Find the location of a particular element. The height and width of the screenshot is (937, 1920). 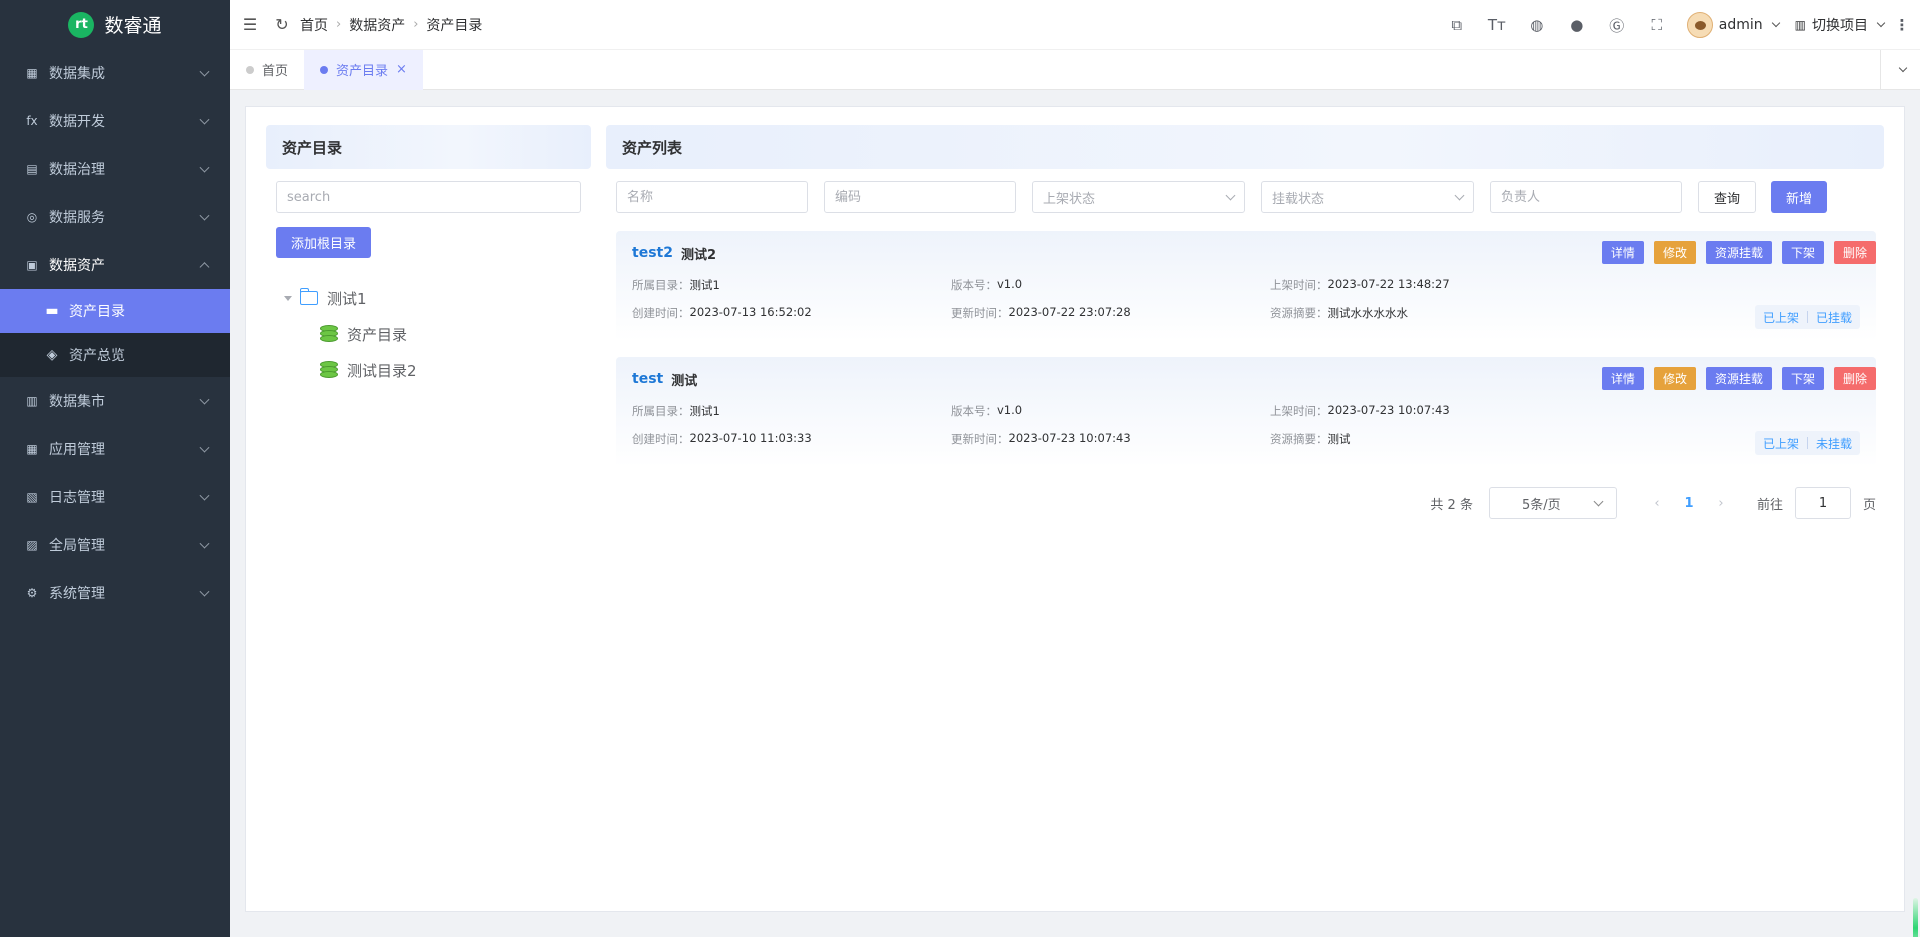

tree-node-child: 资产目录 is located at coordinates (437, 334).